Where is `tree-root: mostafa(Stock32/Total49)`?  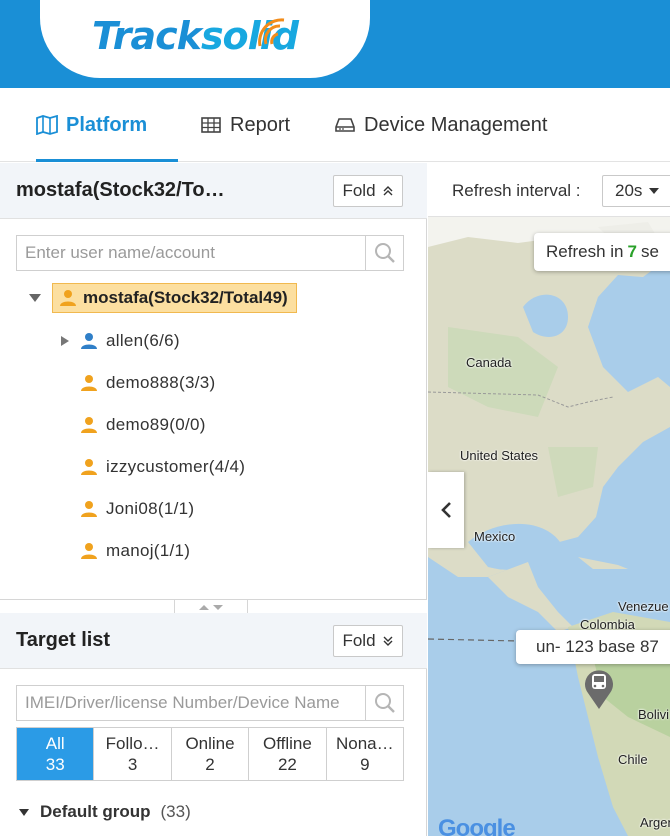 tree-root: mostafa(Stock32/Total49) is located at coordinates (162, 298).